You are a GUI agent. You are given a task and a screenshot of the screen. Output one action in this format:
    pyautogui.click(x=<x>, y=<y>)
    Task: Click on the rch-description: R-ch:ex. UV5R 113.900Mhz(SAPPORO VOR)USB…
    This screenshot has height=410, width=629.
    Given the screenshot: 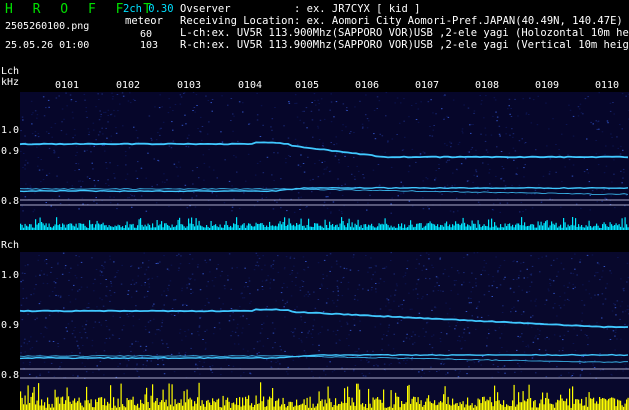 What is the action you would take?
    pyautogui.click(x=404, y=45)
    